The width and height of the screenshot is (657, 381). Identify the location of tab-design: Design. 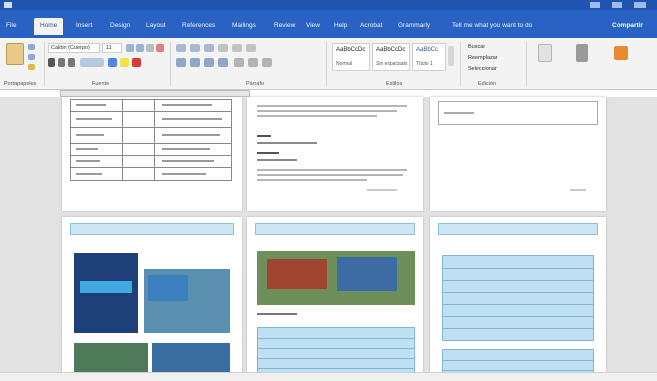
(120, 25).